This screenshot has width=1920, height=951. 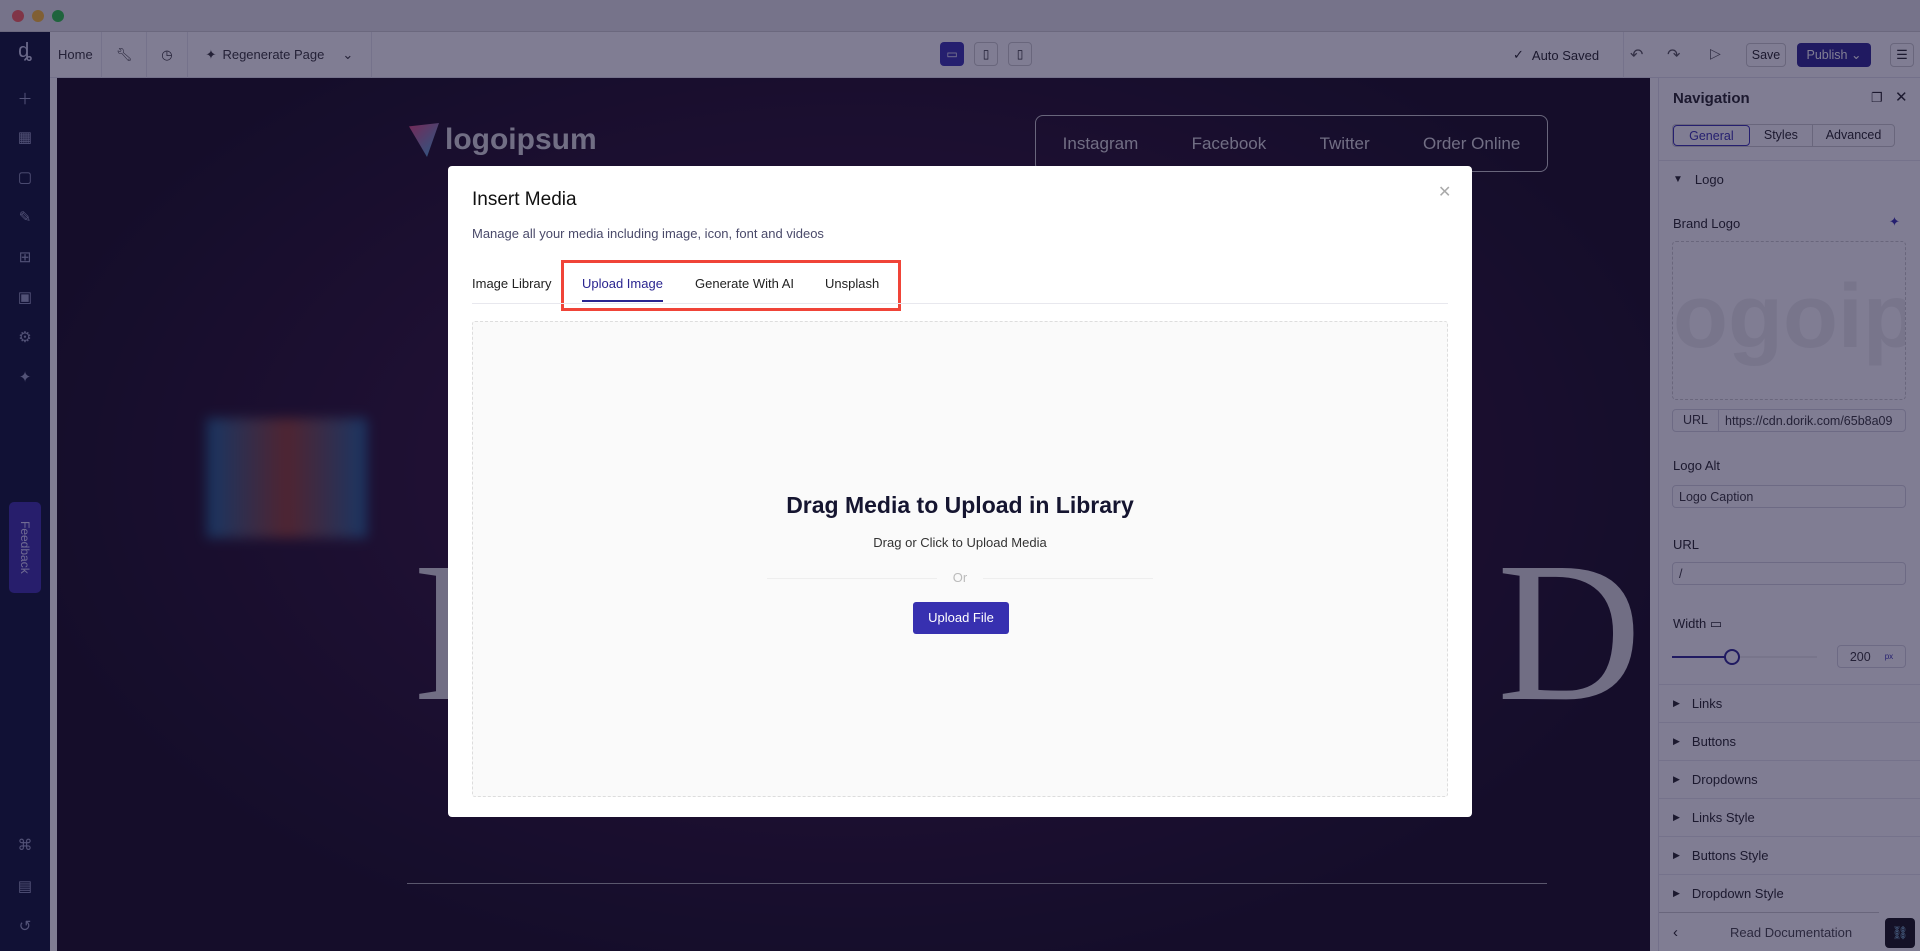 What do you see at coordinates (961, 618) in the screenshot?
I see `upload-file-button: Upload File` at bounding box center [961, 618].